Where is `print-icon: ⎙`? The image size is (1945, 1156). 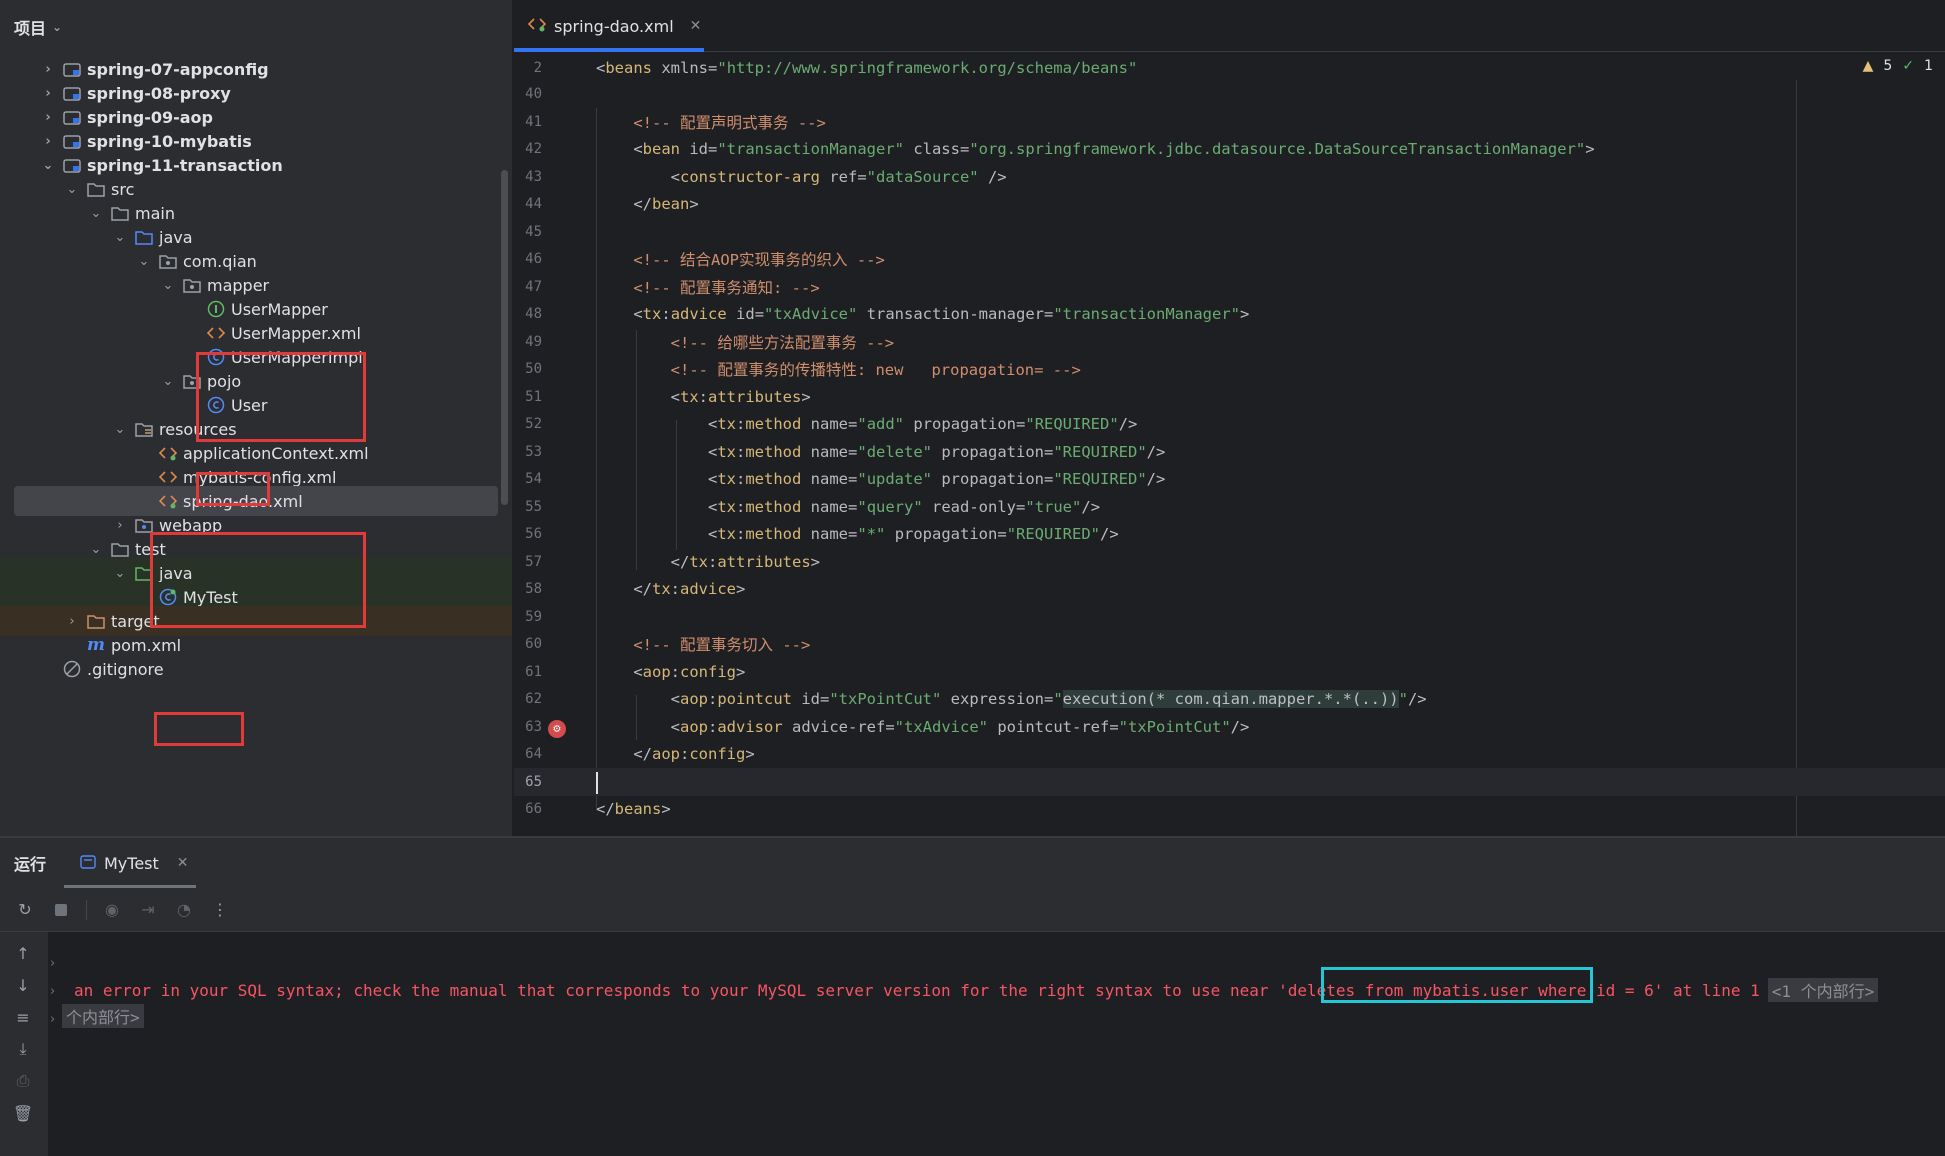 print-icon: ⎙ is located at coordinates (23, 1081).